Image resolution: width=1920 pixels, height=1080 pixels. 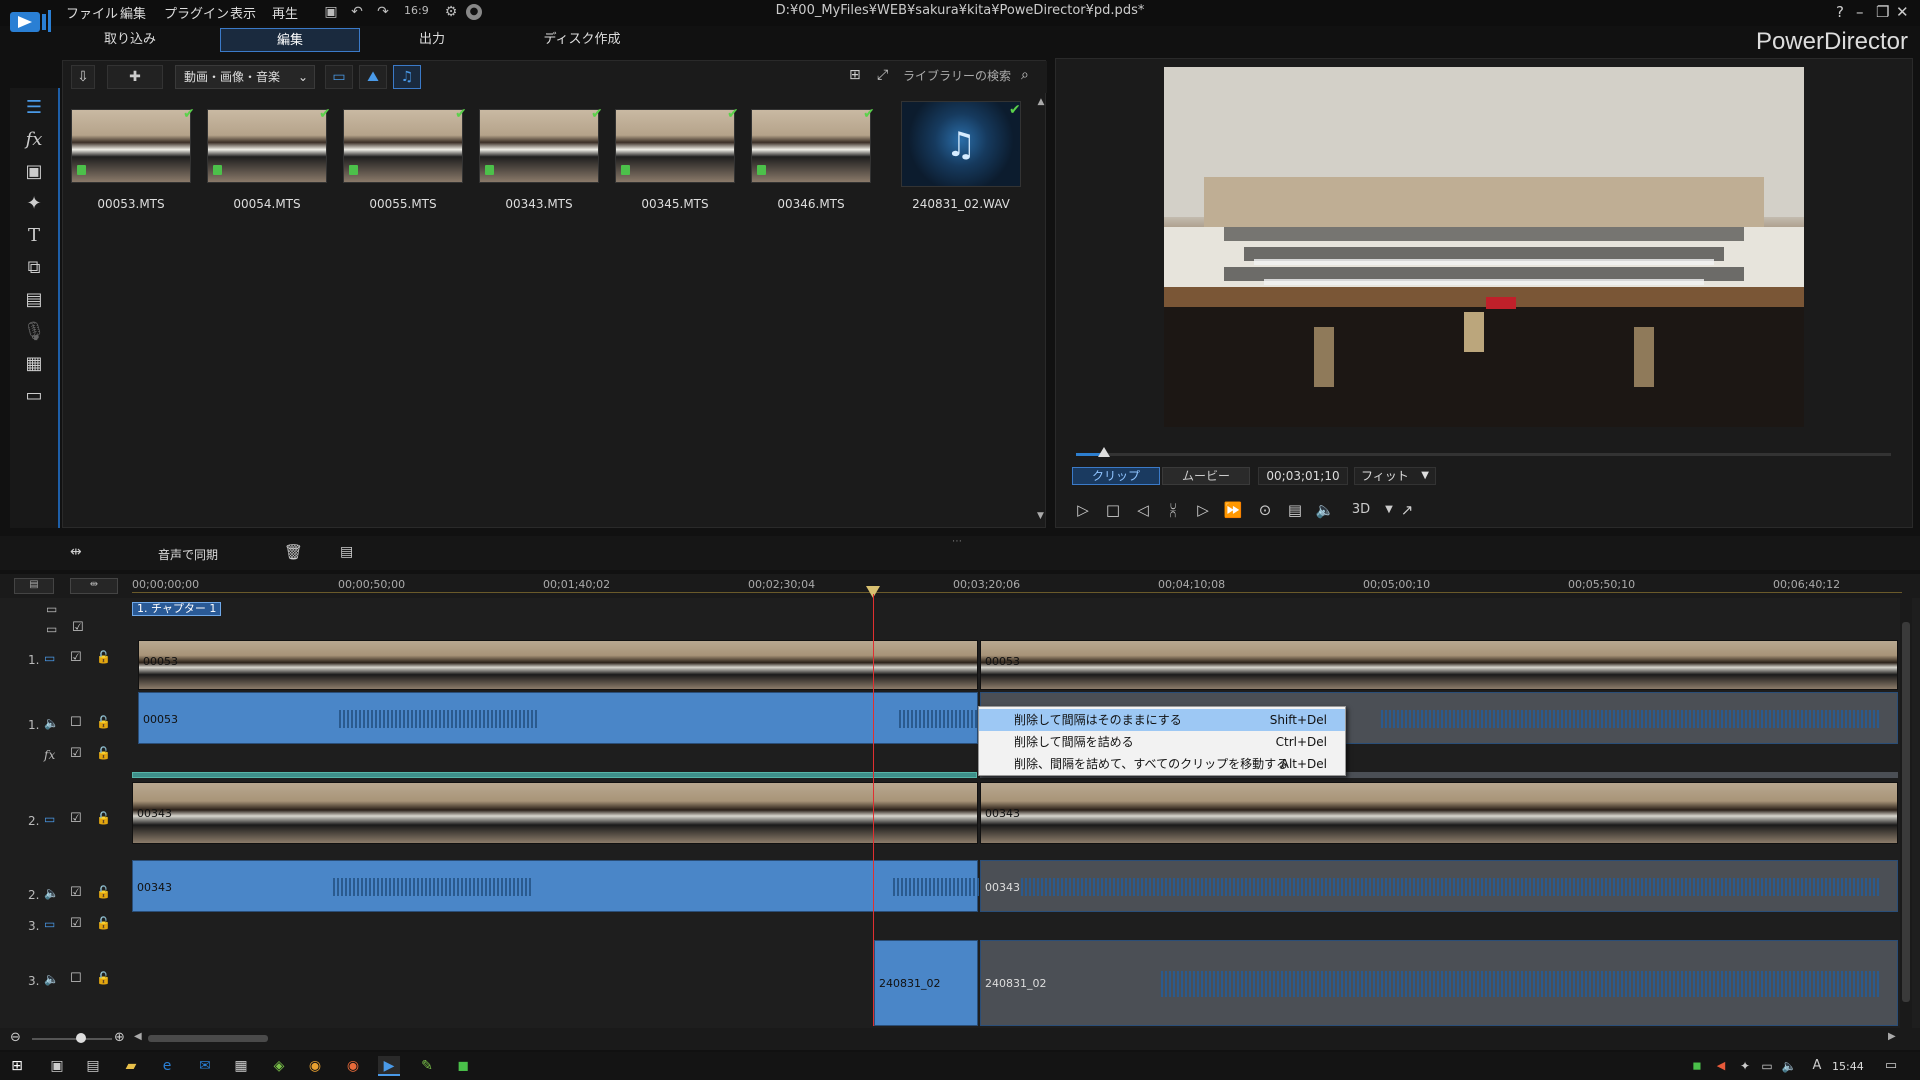 I want to click on subtitle-room-icon: ▭, so click(x=34, y=396).